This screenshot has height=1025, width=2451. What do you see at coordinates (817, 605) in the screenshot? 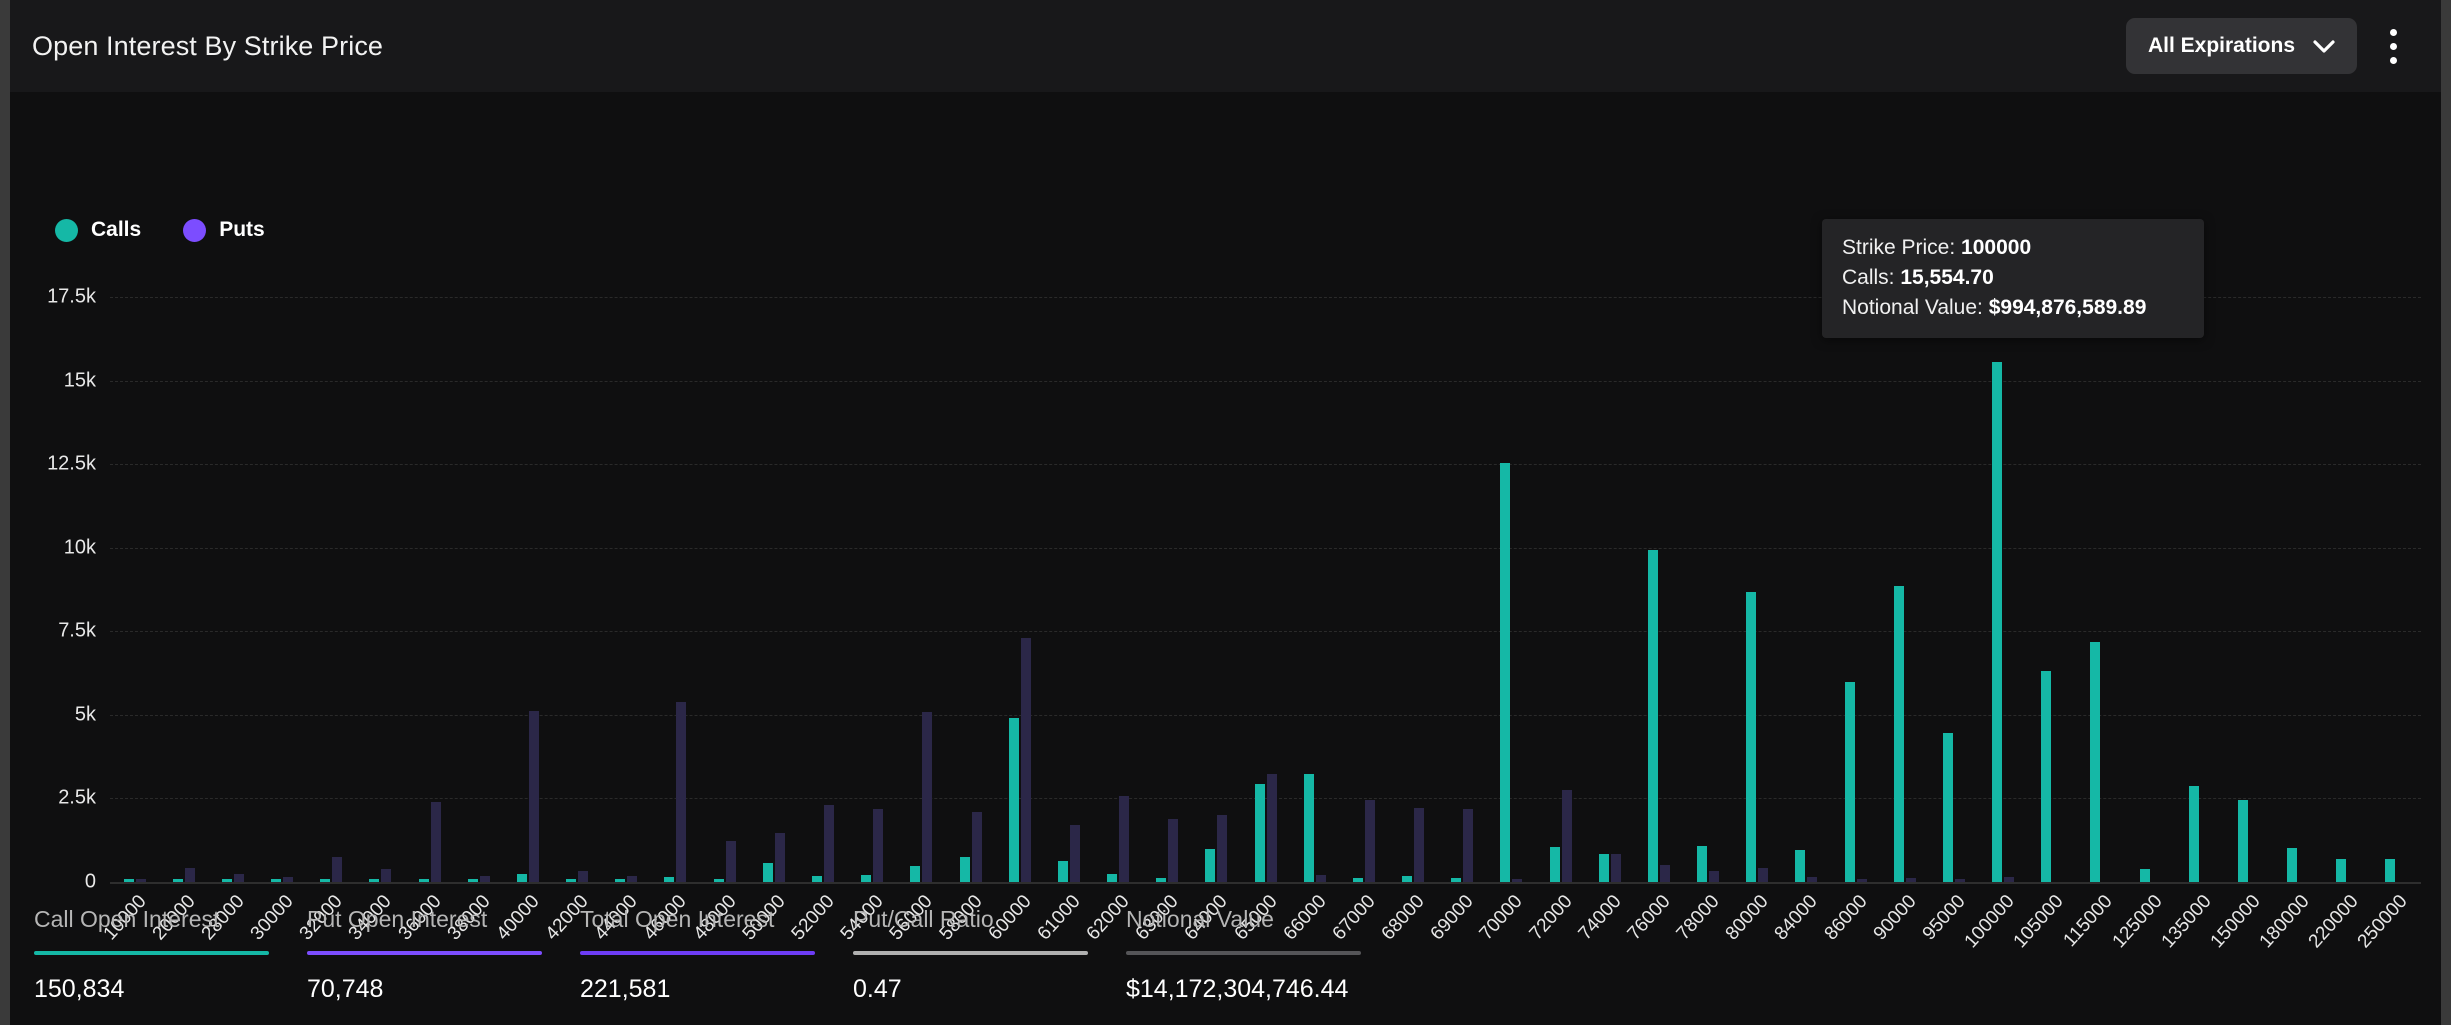
I see `bar-group: 52000` at bounding box center [817, 605].